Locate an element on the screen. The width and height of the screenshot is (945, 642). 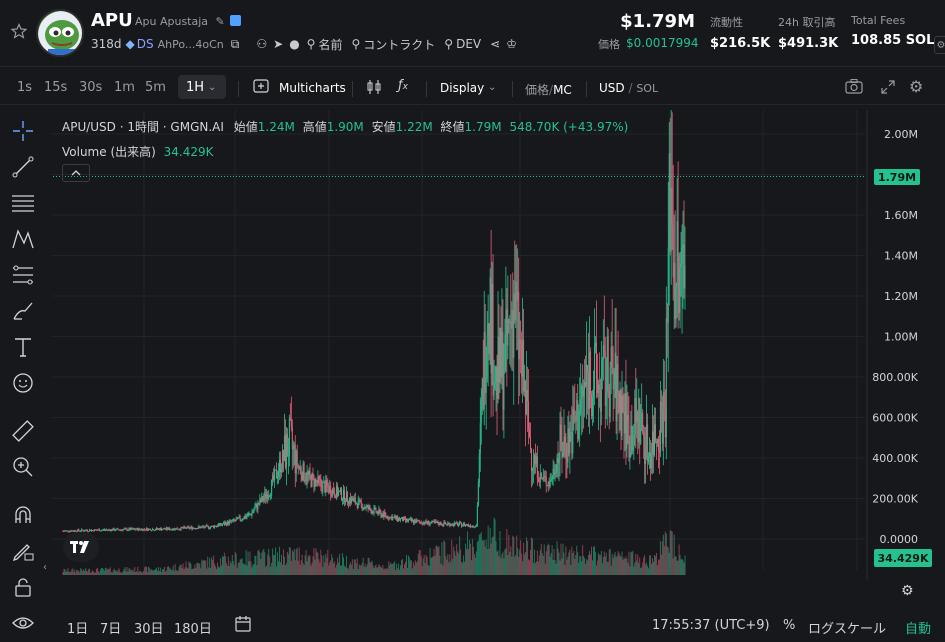
range-1d: 1日 is located at coordinates (77, 627).